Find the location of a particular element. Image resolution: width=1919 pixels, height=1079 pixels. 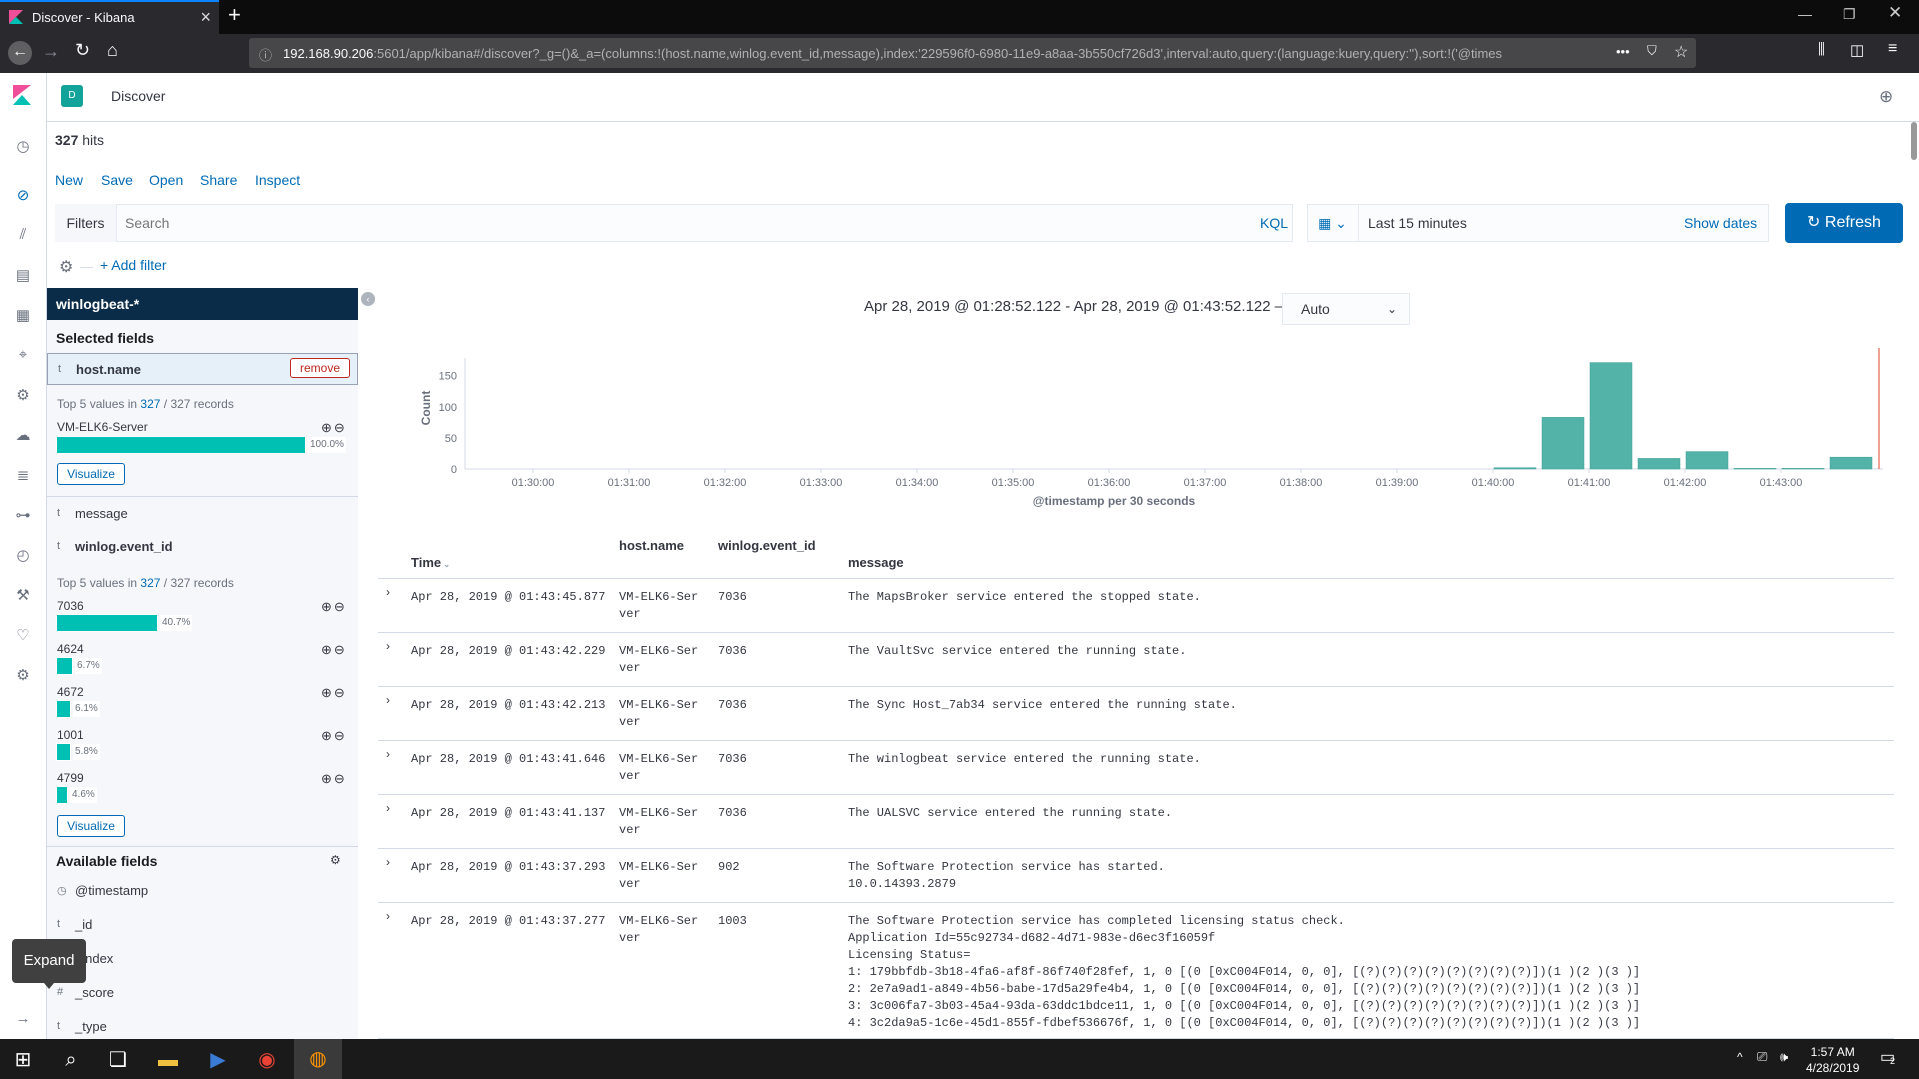

add-filter-link: + Add filter is located at coordinates (133, 265).